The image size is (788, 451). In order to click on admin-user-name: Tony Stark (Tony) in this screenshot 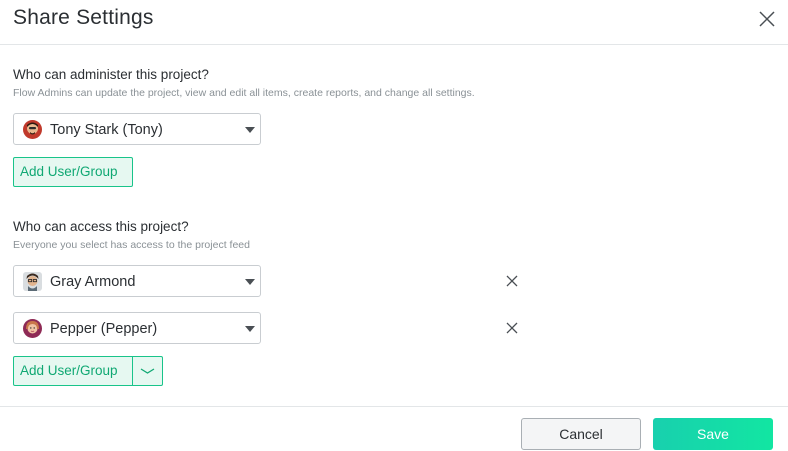, I will do `click(106, 130)`.